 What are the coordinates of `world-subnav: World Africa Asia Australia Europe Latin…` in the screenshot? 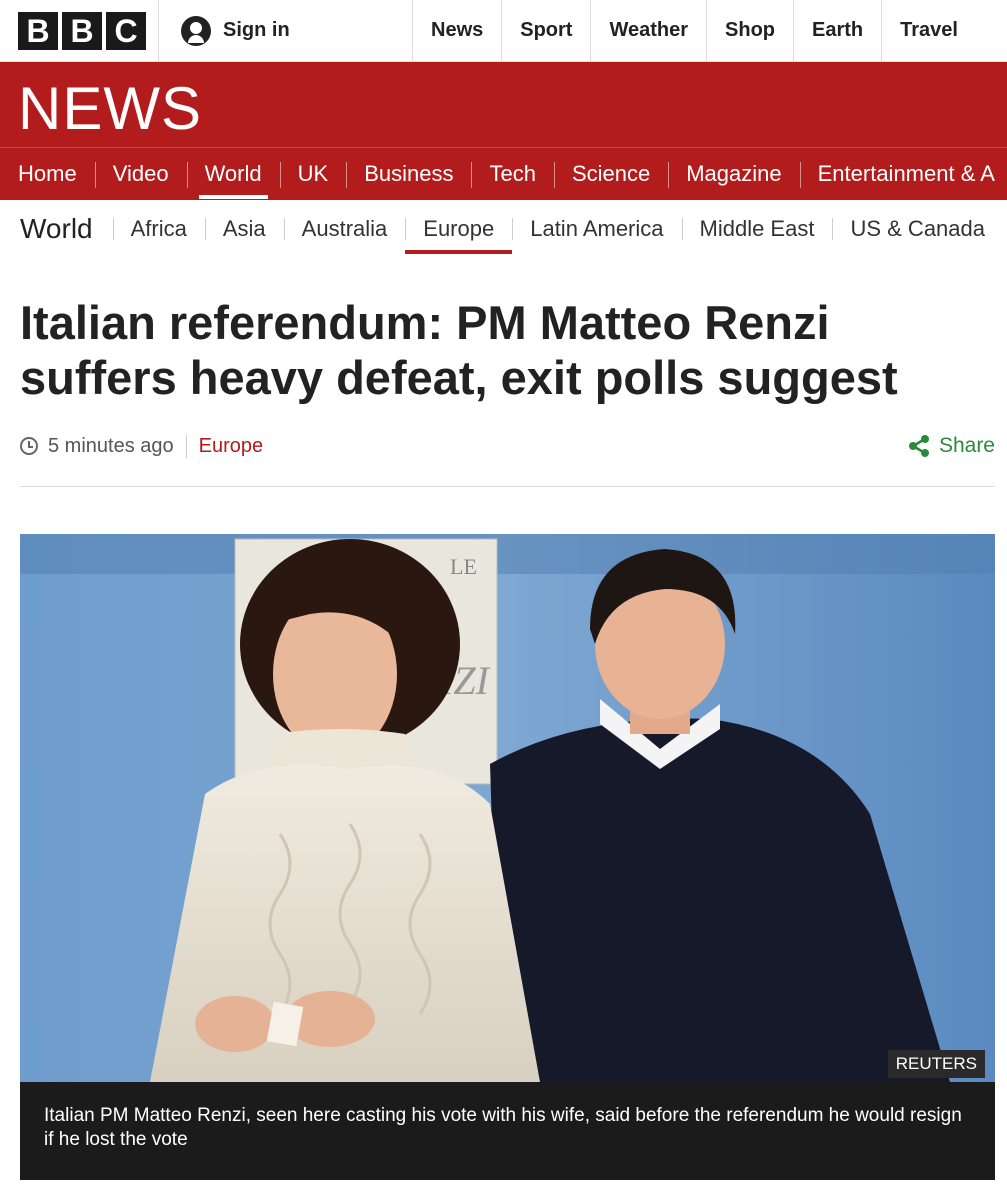 It's located at (503, 229).